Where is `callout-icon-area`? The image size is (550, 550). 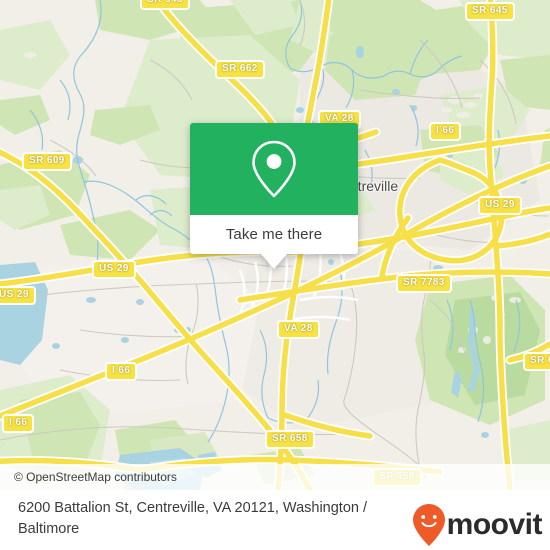
callout-icon-area is located at coordinates (274, 169).